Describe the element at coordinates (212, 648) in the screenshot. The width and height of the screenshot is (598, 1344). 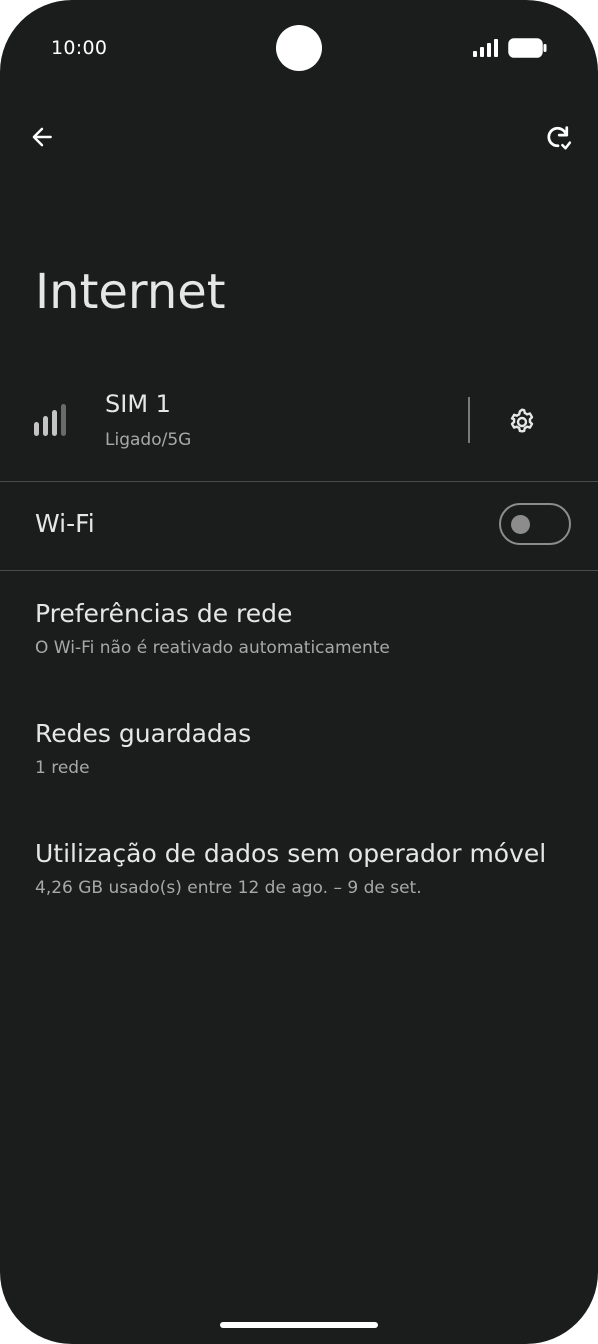
I see `item-subtitle: O Wi-Fi não é reativado automaticamente` at that location.